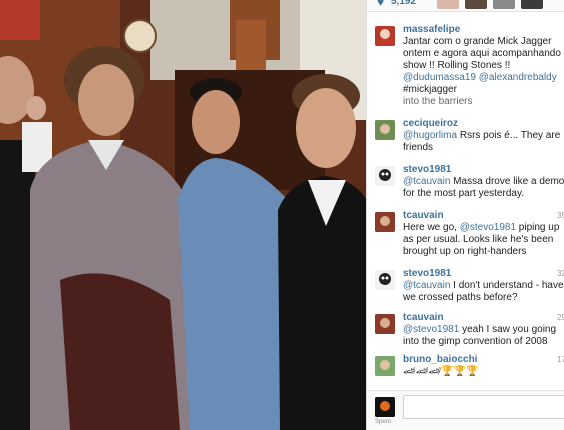  I want to click on caption-line: ontem e agora aqui acompanhando, so click(482, 53).